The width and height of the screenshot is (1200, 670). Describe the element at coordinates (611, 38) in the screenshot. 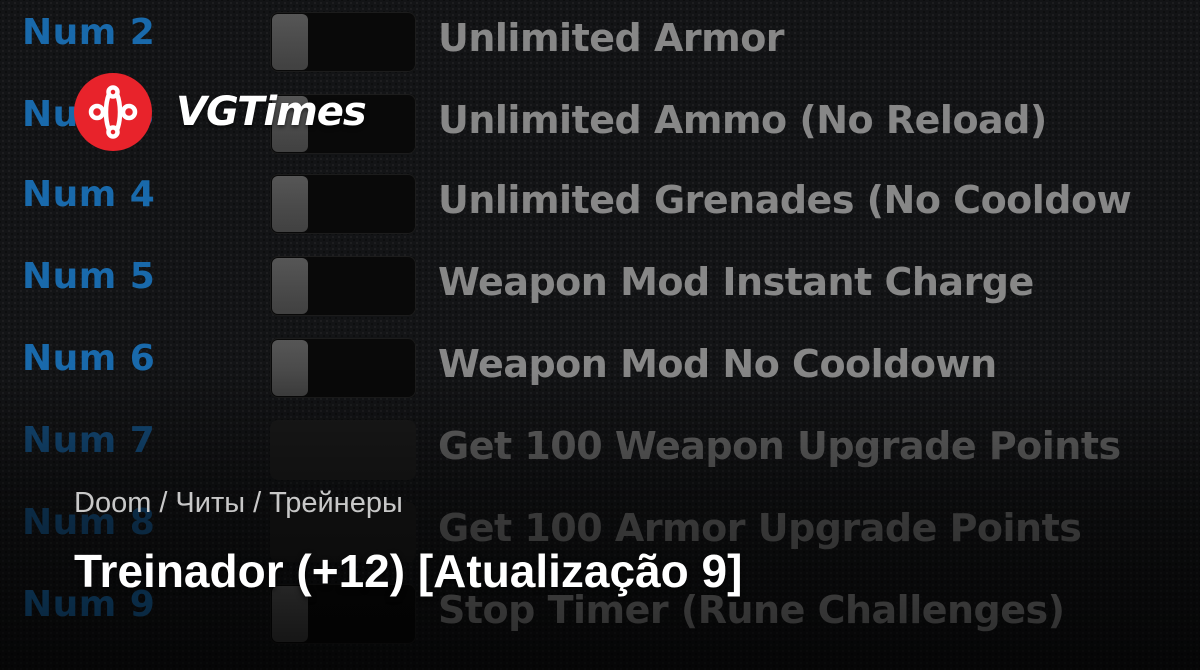

I see `cheat-label: Unlimited Armor` at that location.